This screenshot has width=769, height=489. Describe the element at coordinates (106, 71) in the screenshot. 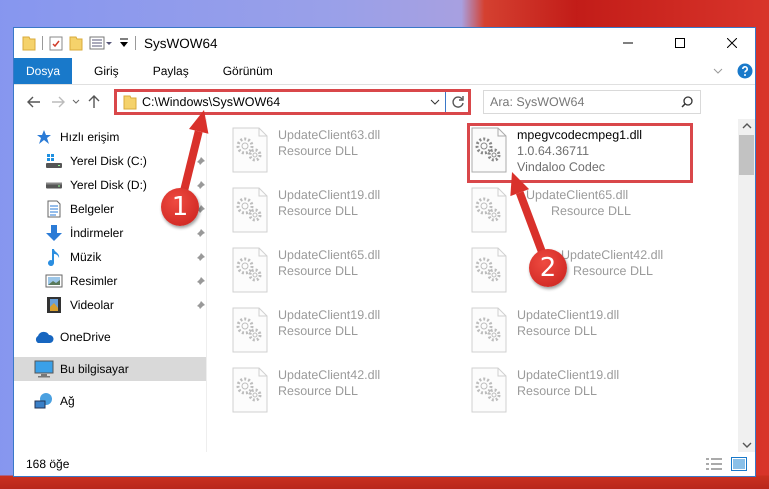

I see `ribbon-tab: Giriş` at that location.